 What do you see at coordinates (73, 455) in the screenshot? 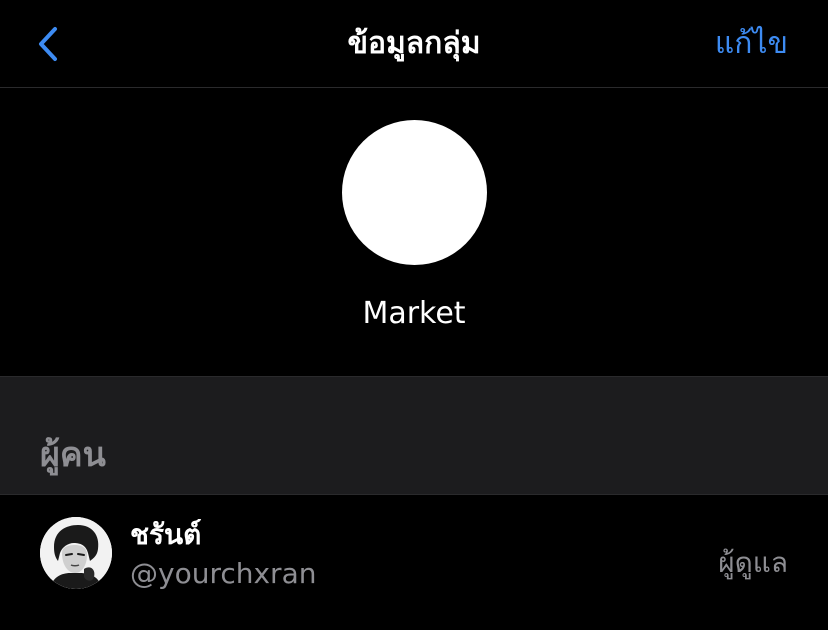
I see `section-header-label: ผู้คน` at bounding box center [73, 455].